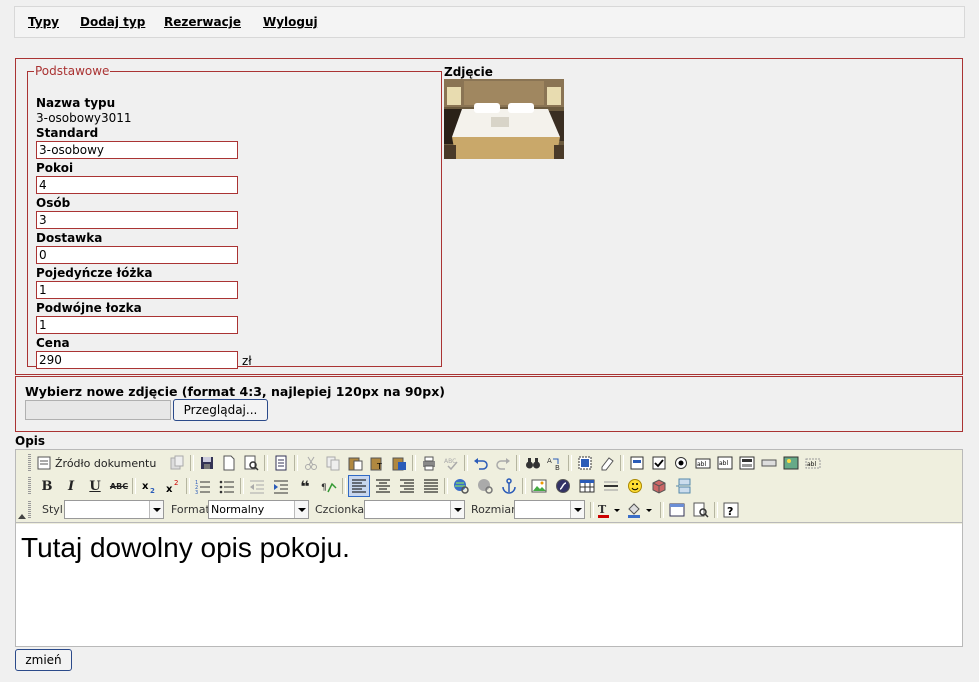 This screenshot has width=979, height=682. Describe the element at coordinates (98, 410) in the screenshot. I see `file-path-input` at that location.